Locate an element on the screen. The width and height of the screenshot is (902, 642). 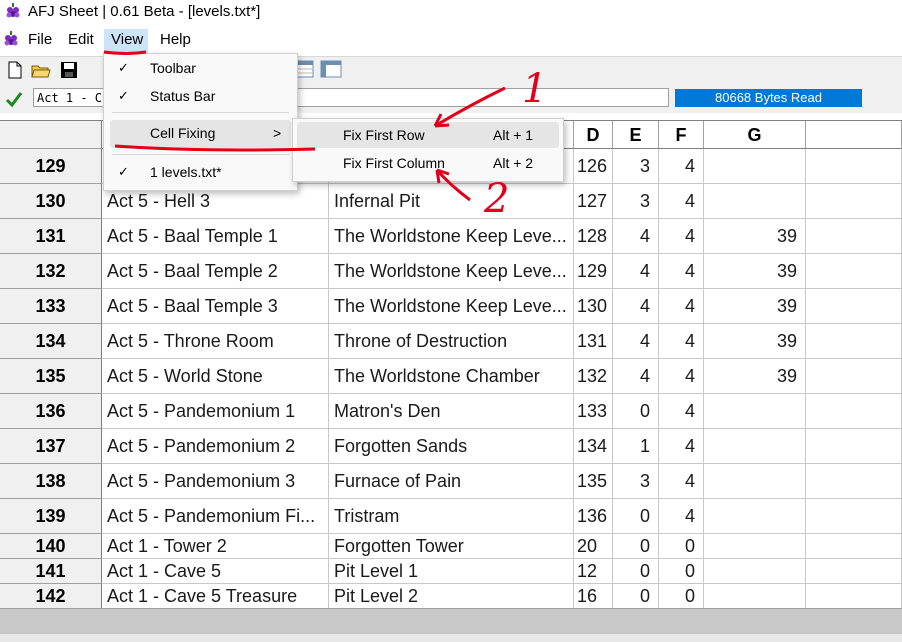
annotation-number-one: 1 is located at coordinates (535, 89).